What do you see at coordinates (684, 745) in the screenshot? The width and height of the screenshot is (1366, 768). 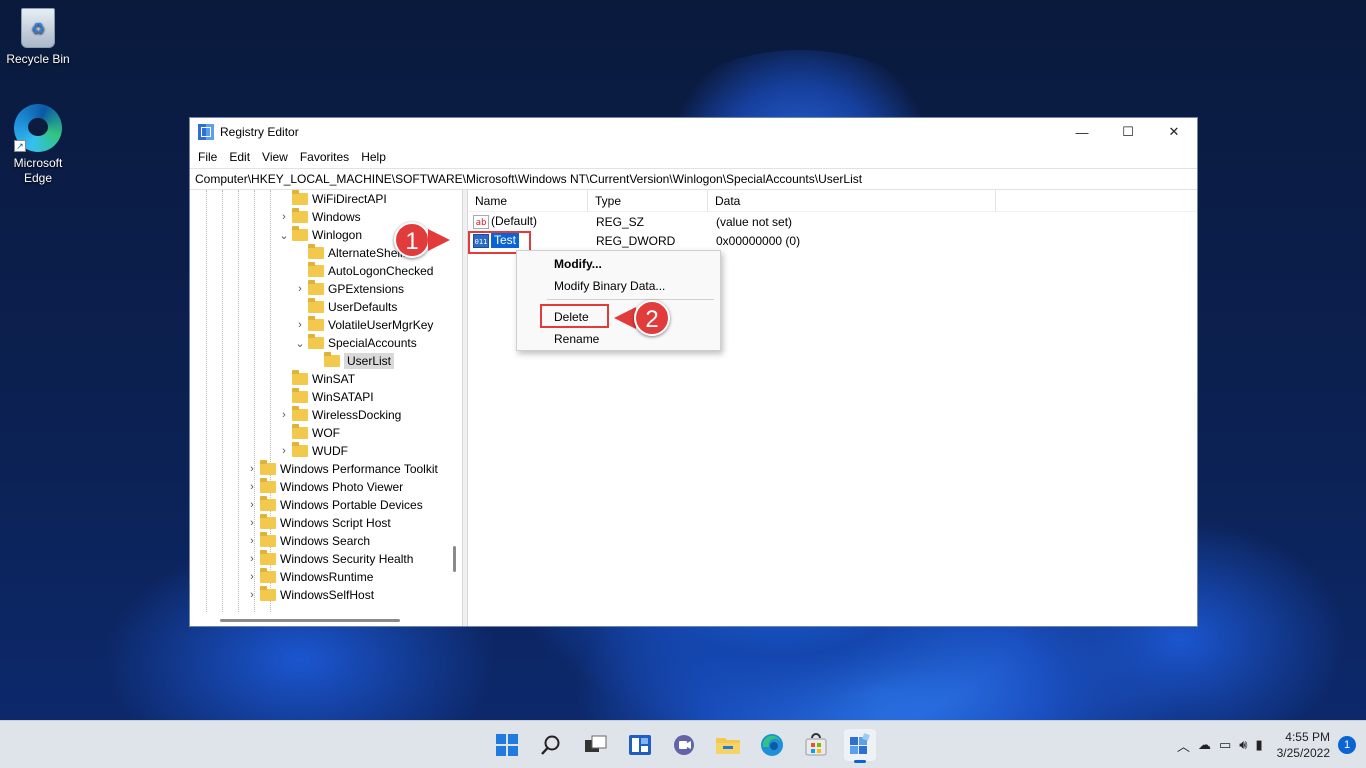 I see `teams-chat-button` at bounding box center [684, 745].